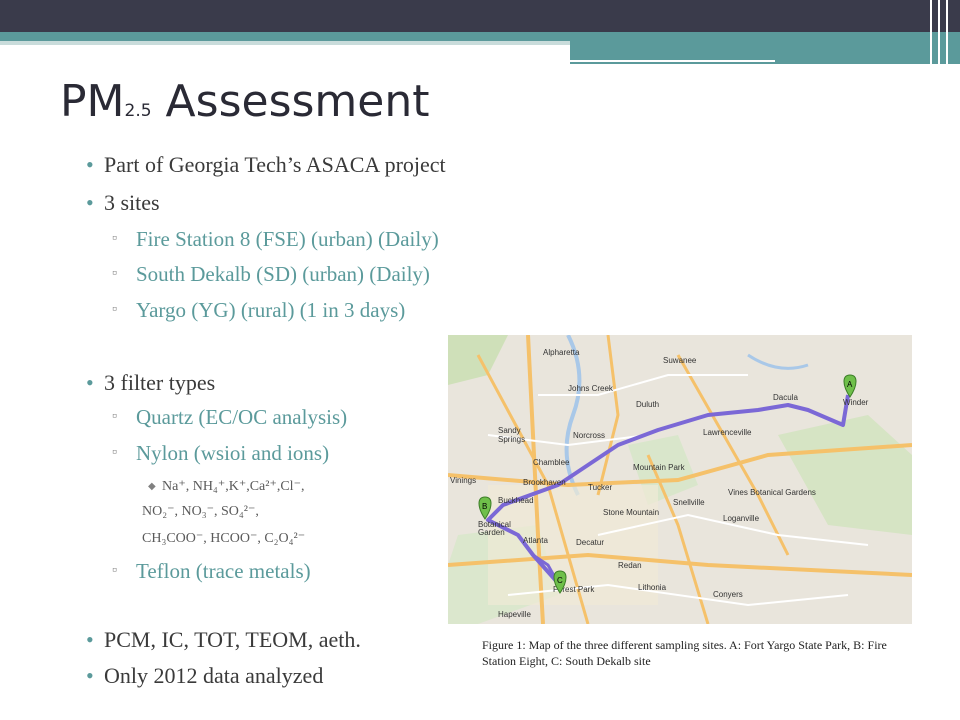 The height and width of the screenshot is (720, 960). Describe the element at coordinates (659, 467) in the screenshot. I see `place-label: Mountain Park` at that location.